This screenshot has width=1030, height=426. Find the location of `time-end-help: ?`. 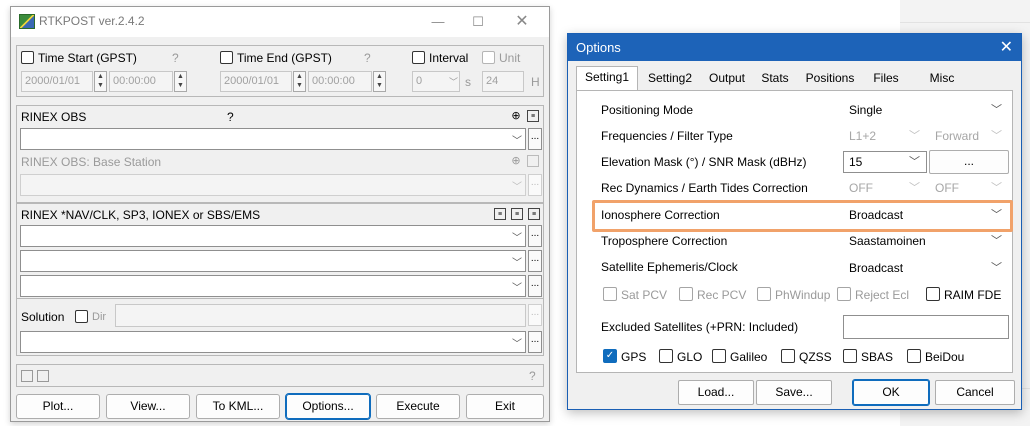

time-end-help: ? is located at coordinates (367, 58).